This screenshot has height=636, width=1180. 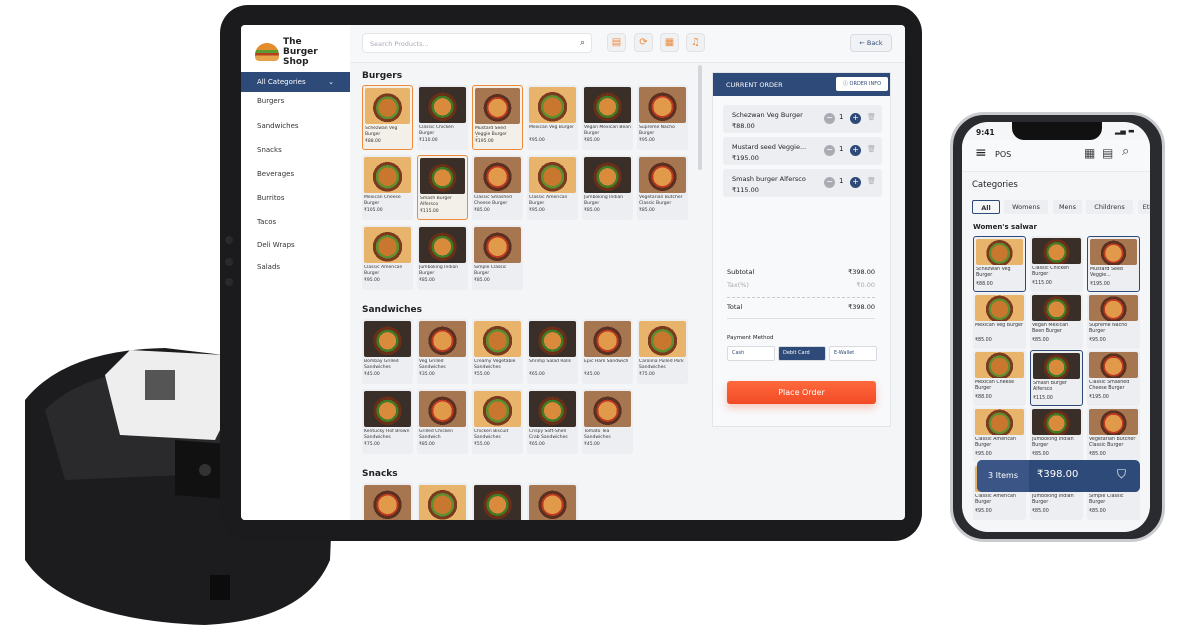 What do you see at coordinates (270, 101) in the screenshot?
I see `sidebar-item-burgers: Burgers` at bounding box center [270, 101].